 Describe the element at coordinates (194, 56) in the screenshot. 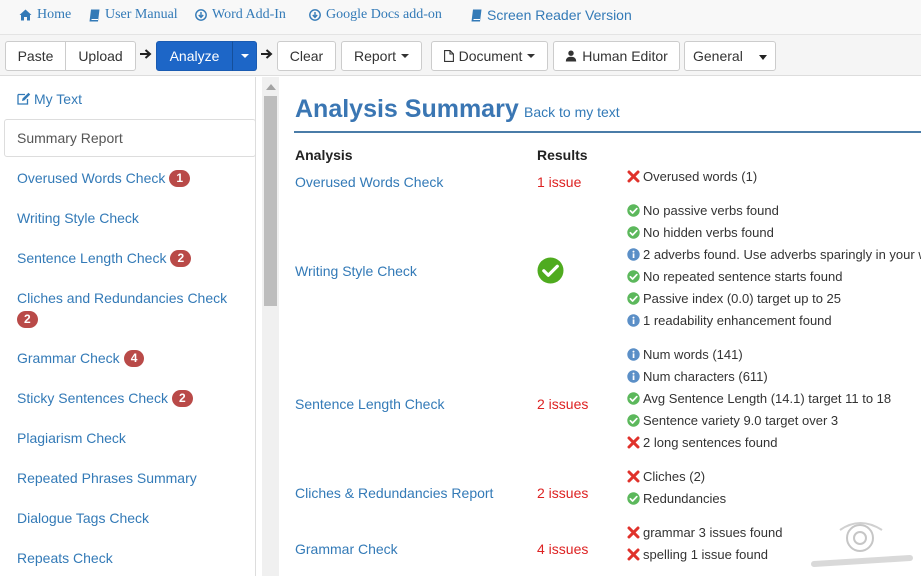

I see `analyze-button: Analyze` at that location.